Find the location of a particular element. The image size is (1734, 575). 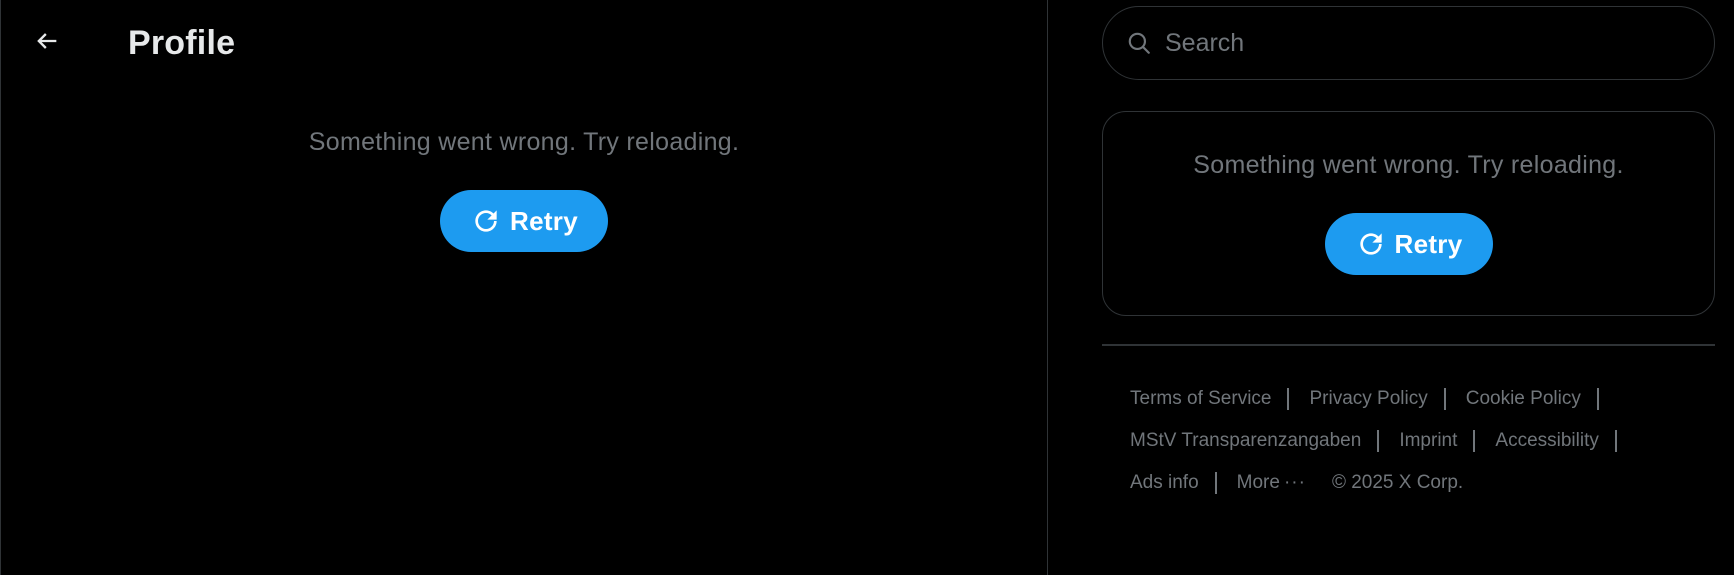

footer-link-terms: Terms of Service is located at coordinates (1200, 399).